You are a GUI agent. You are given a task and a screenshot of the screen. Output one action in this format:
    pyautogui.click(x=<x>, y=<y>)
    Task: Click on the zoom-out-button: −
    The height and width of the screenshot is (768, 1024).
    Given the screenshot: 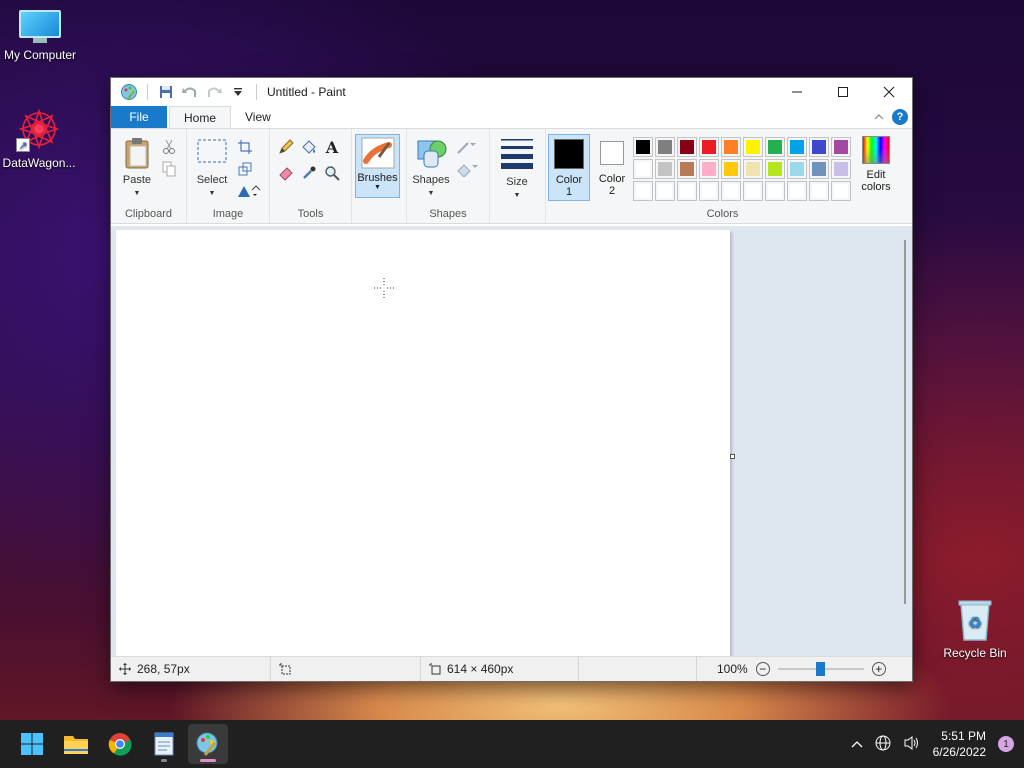 What is the action you would take?
    pyautogui.click(x=762, y=669)
    